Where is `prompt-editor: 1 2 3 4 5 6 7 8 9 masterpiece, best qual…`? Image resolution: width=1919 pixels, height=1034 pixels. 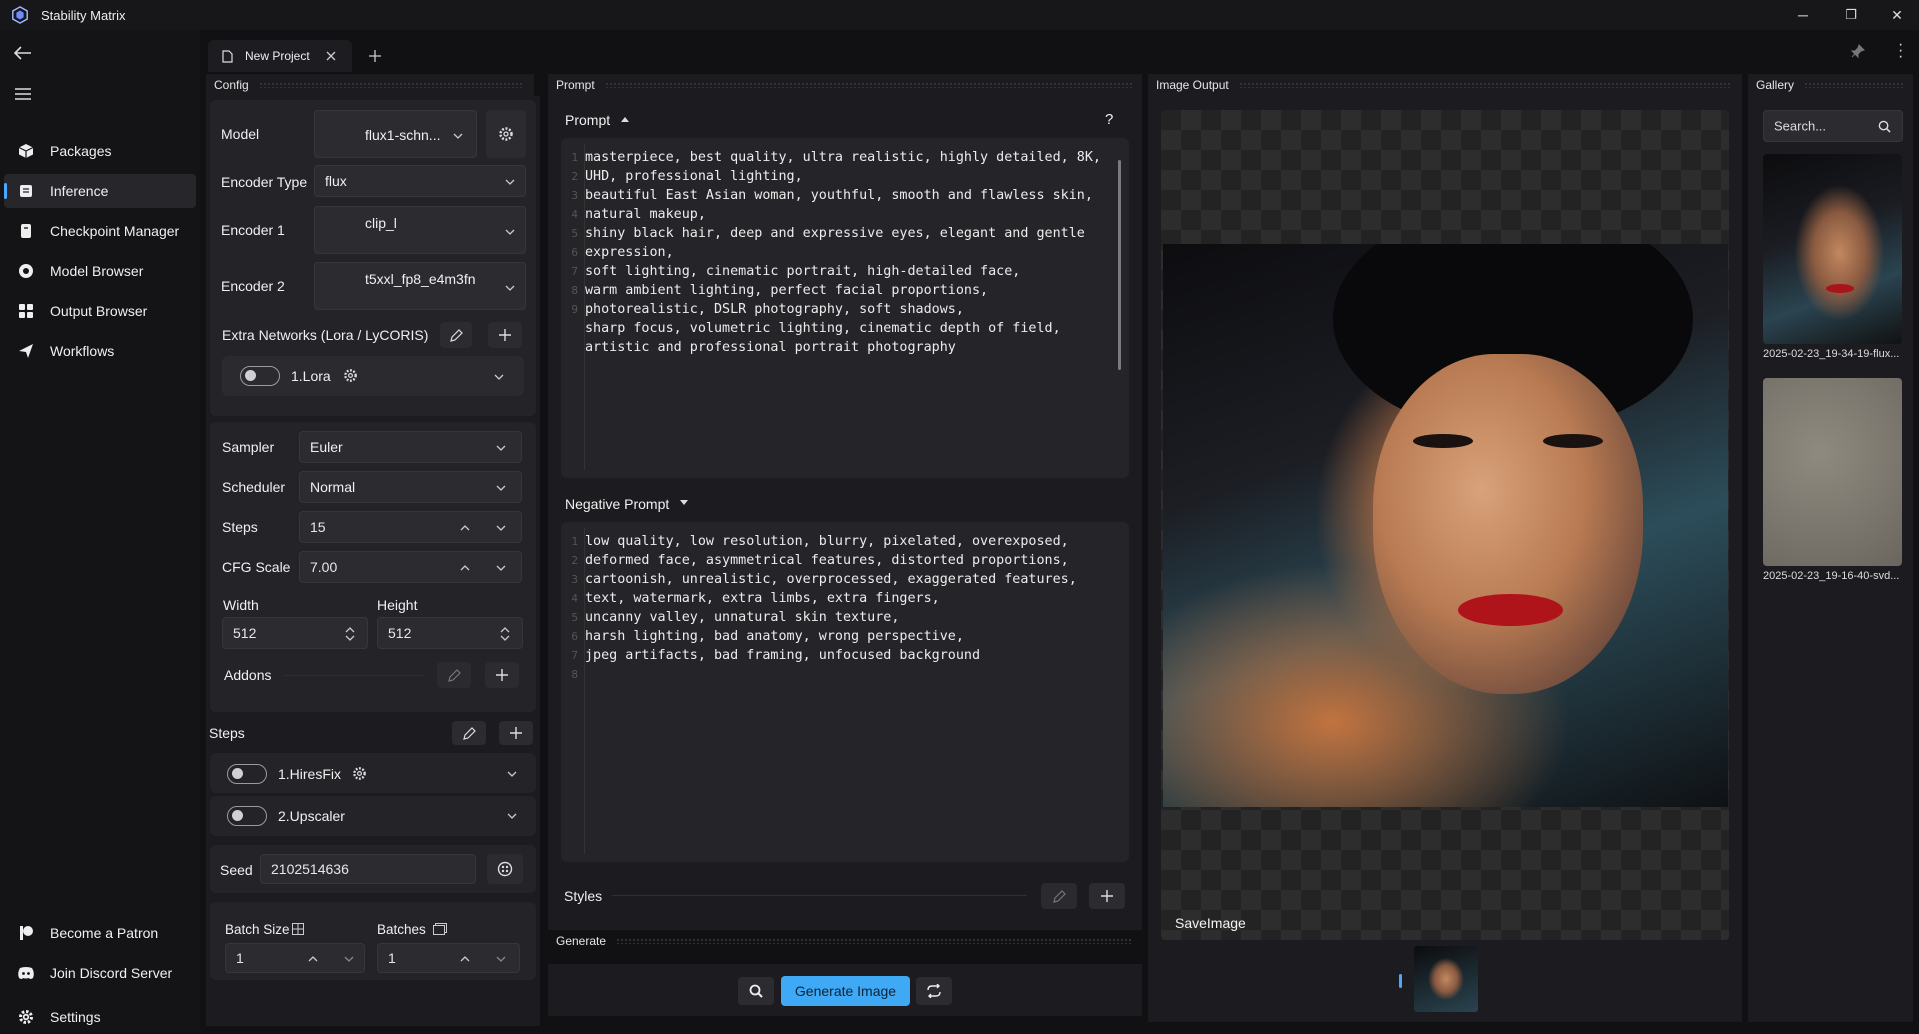 prompt-editor: 1 2 3 4 5 6 7 8 9 masterpiece, best qual… is located at coordinates (845, 308).